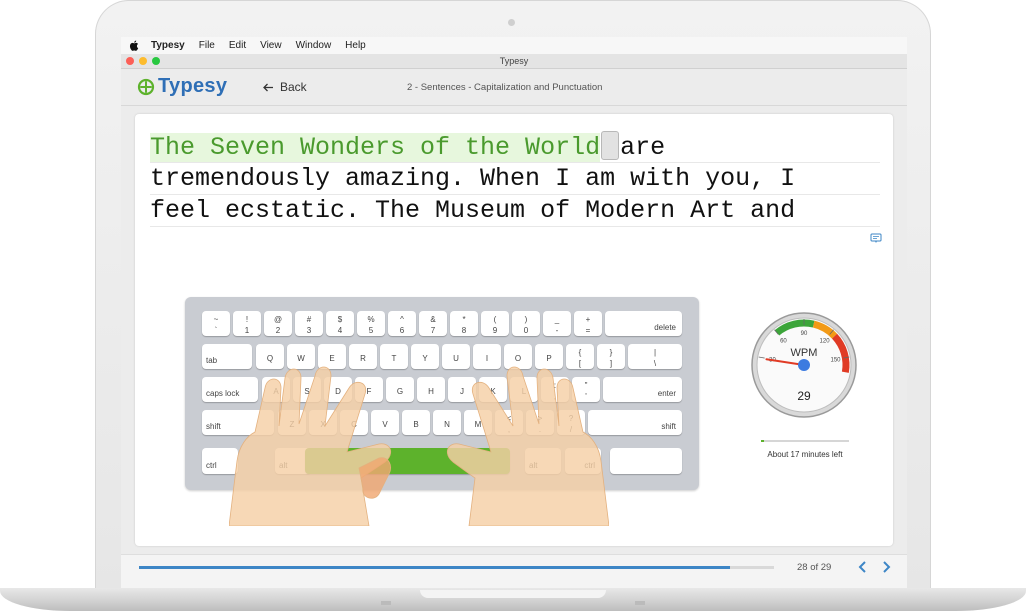 This screenshot has height=611, width=1026. Describe the element at coordinates (433, 330) in the screenshot. I see `key-symbol: 7` at that location.